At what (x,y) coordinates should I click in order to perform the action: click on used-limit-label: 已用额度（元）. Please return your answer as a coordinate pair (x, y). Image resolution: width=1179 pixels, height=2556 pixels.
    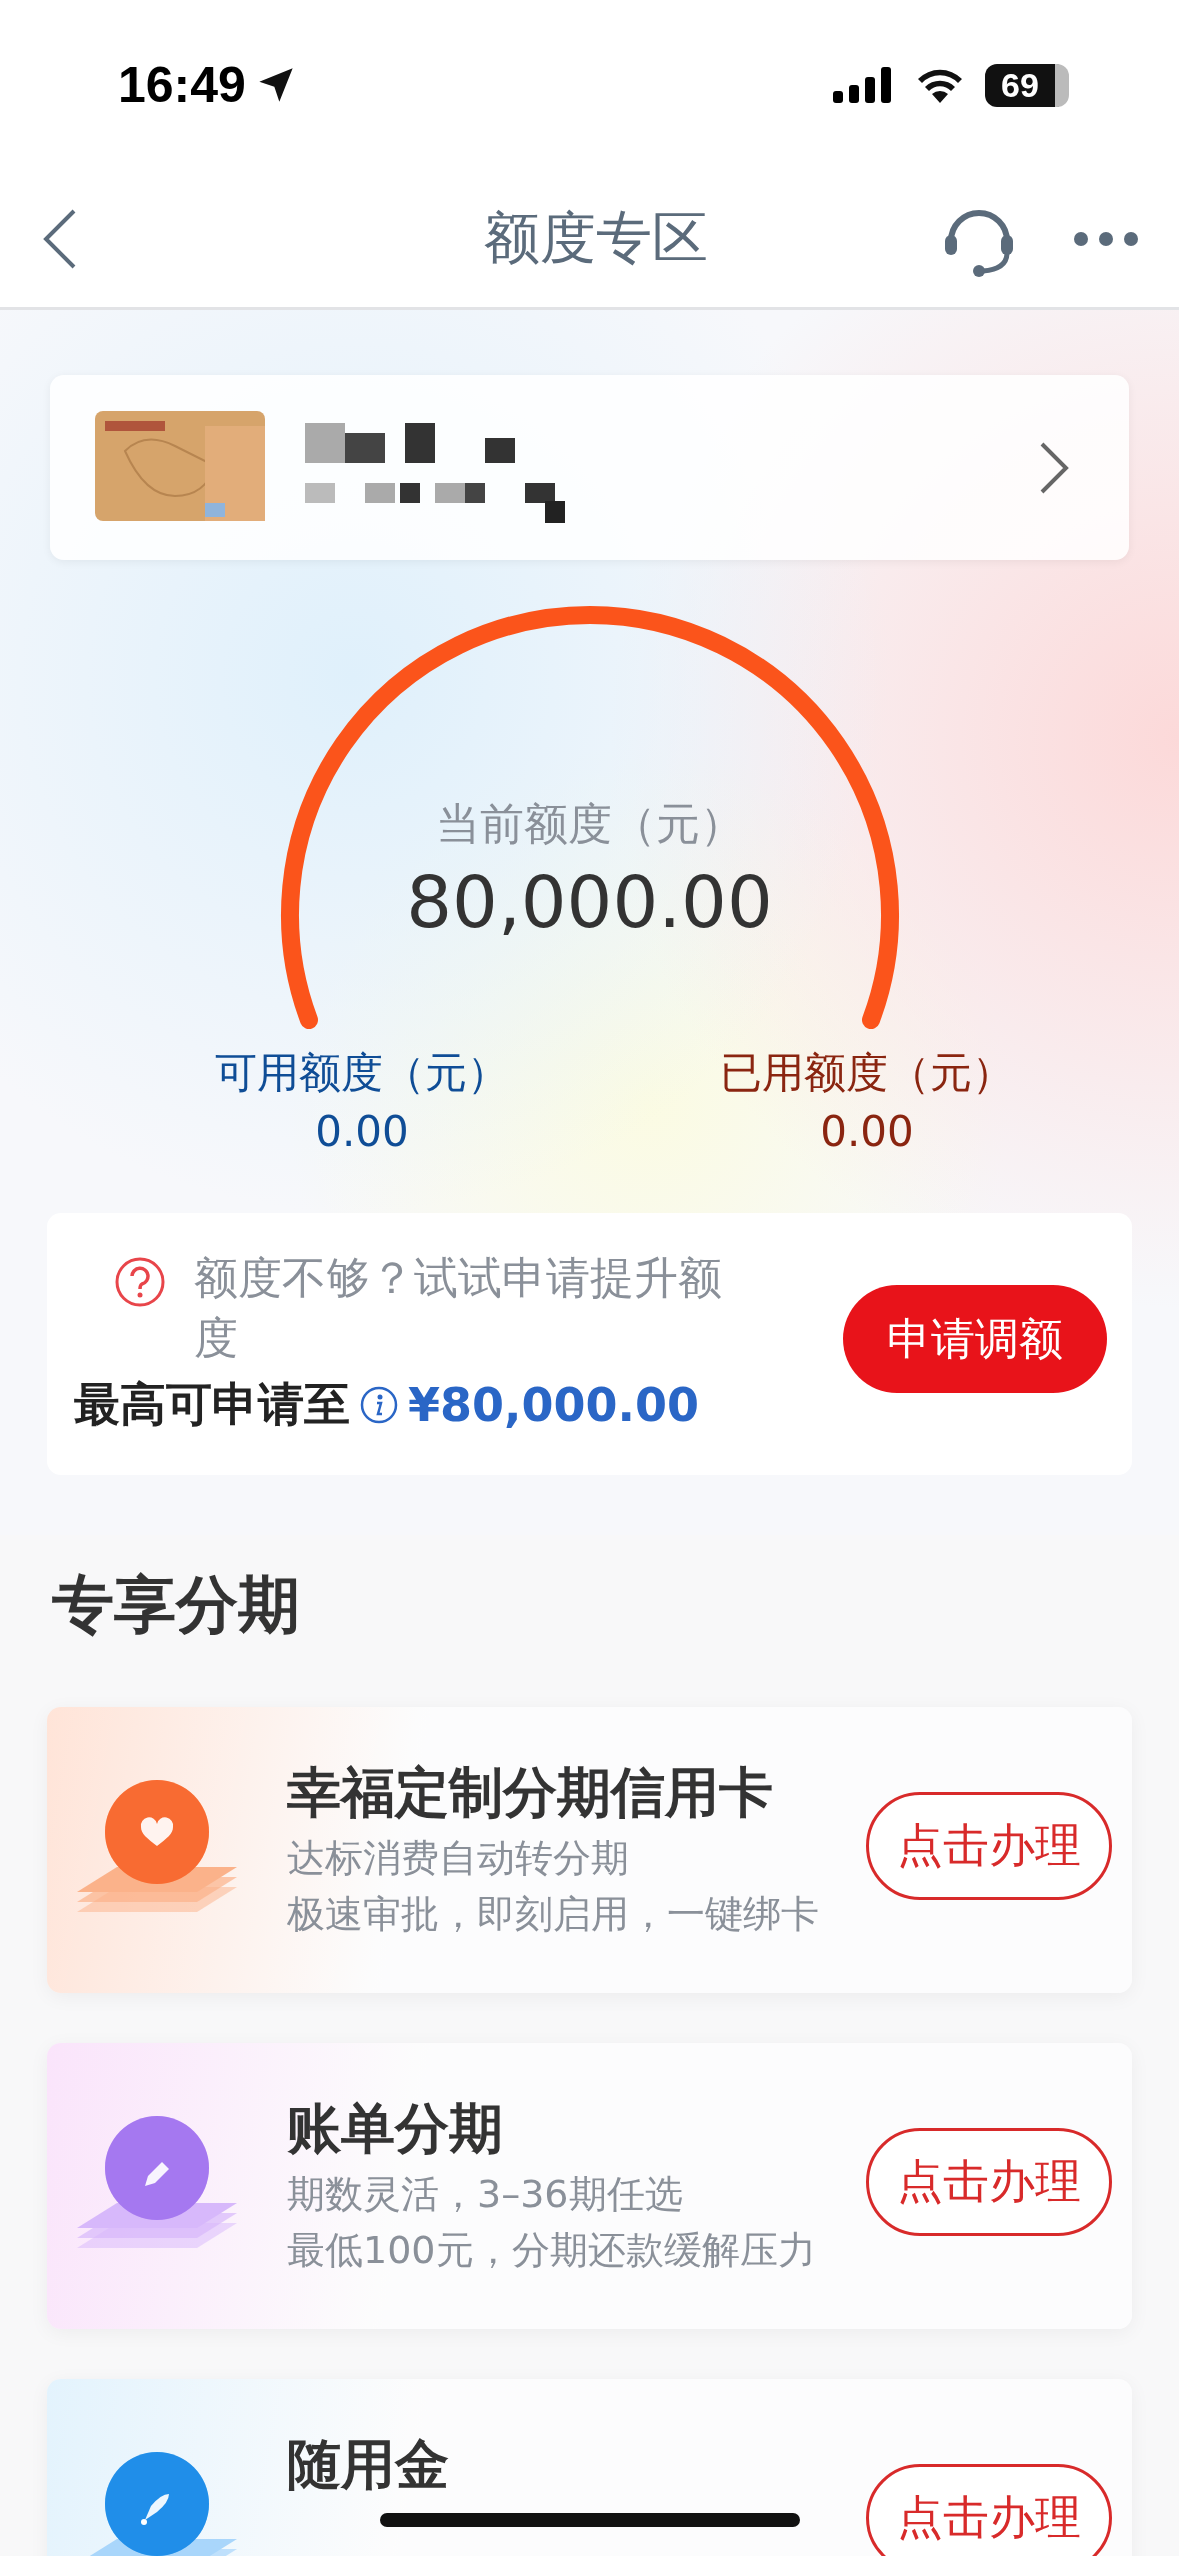
    Looking at the image, I should click on (867, 1073).